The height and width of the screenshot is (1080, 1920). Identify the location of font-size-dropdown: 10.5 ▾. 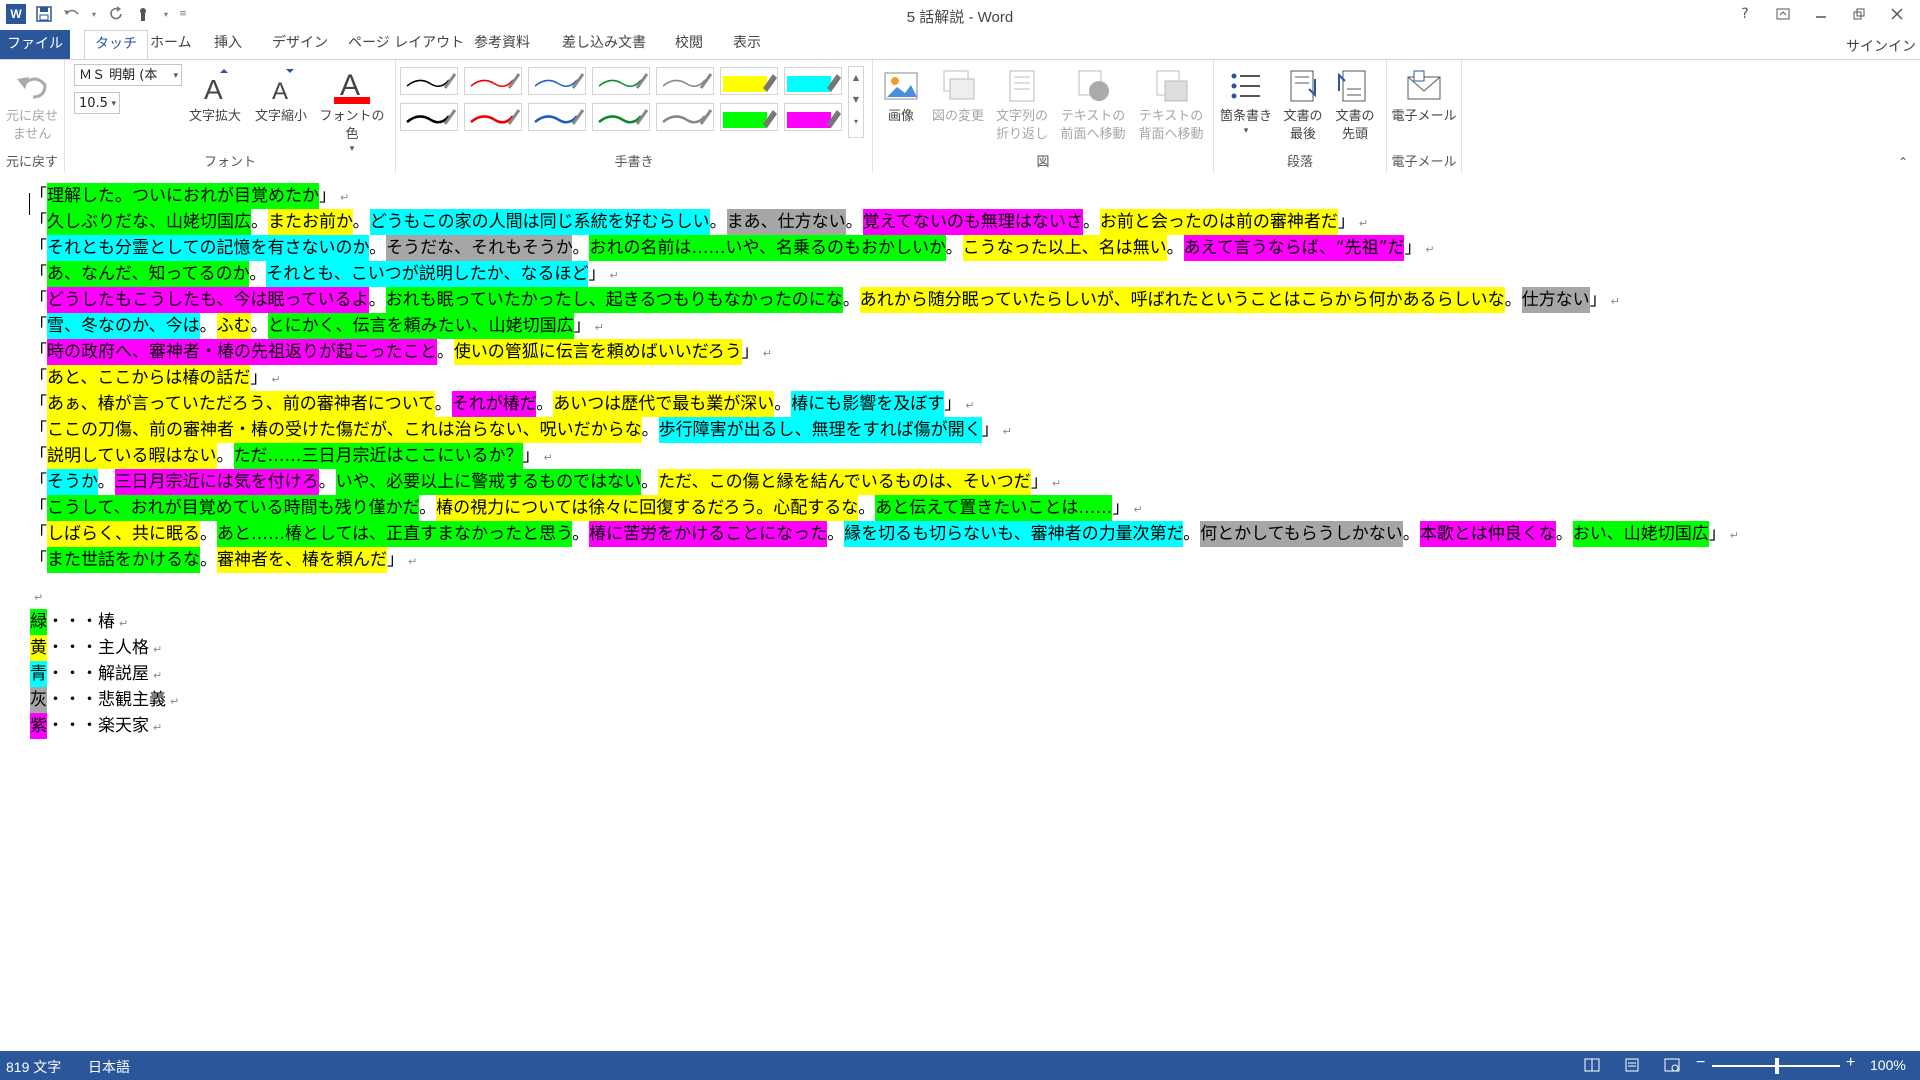
(97, 103).